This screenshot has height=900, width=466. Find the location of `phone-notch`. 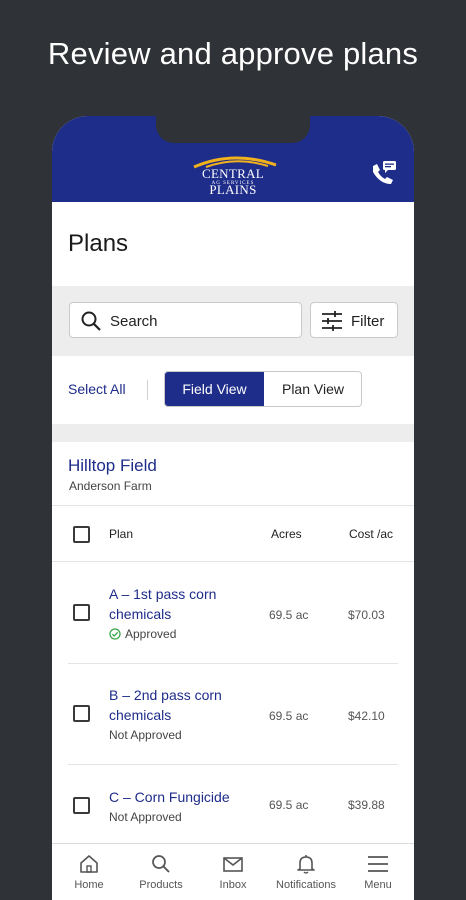

phone-notch is located at coordinates (233, 129).